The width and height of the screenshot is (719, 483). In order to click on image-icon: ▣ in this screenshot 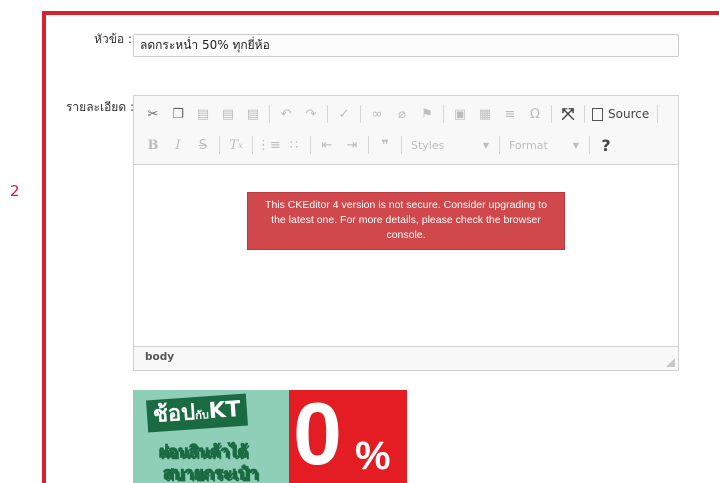, I will do `click(460, 114)`.